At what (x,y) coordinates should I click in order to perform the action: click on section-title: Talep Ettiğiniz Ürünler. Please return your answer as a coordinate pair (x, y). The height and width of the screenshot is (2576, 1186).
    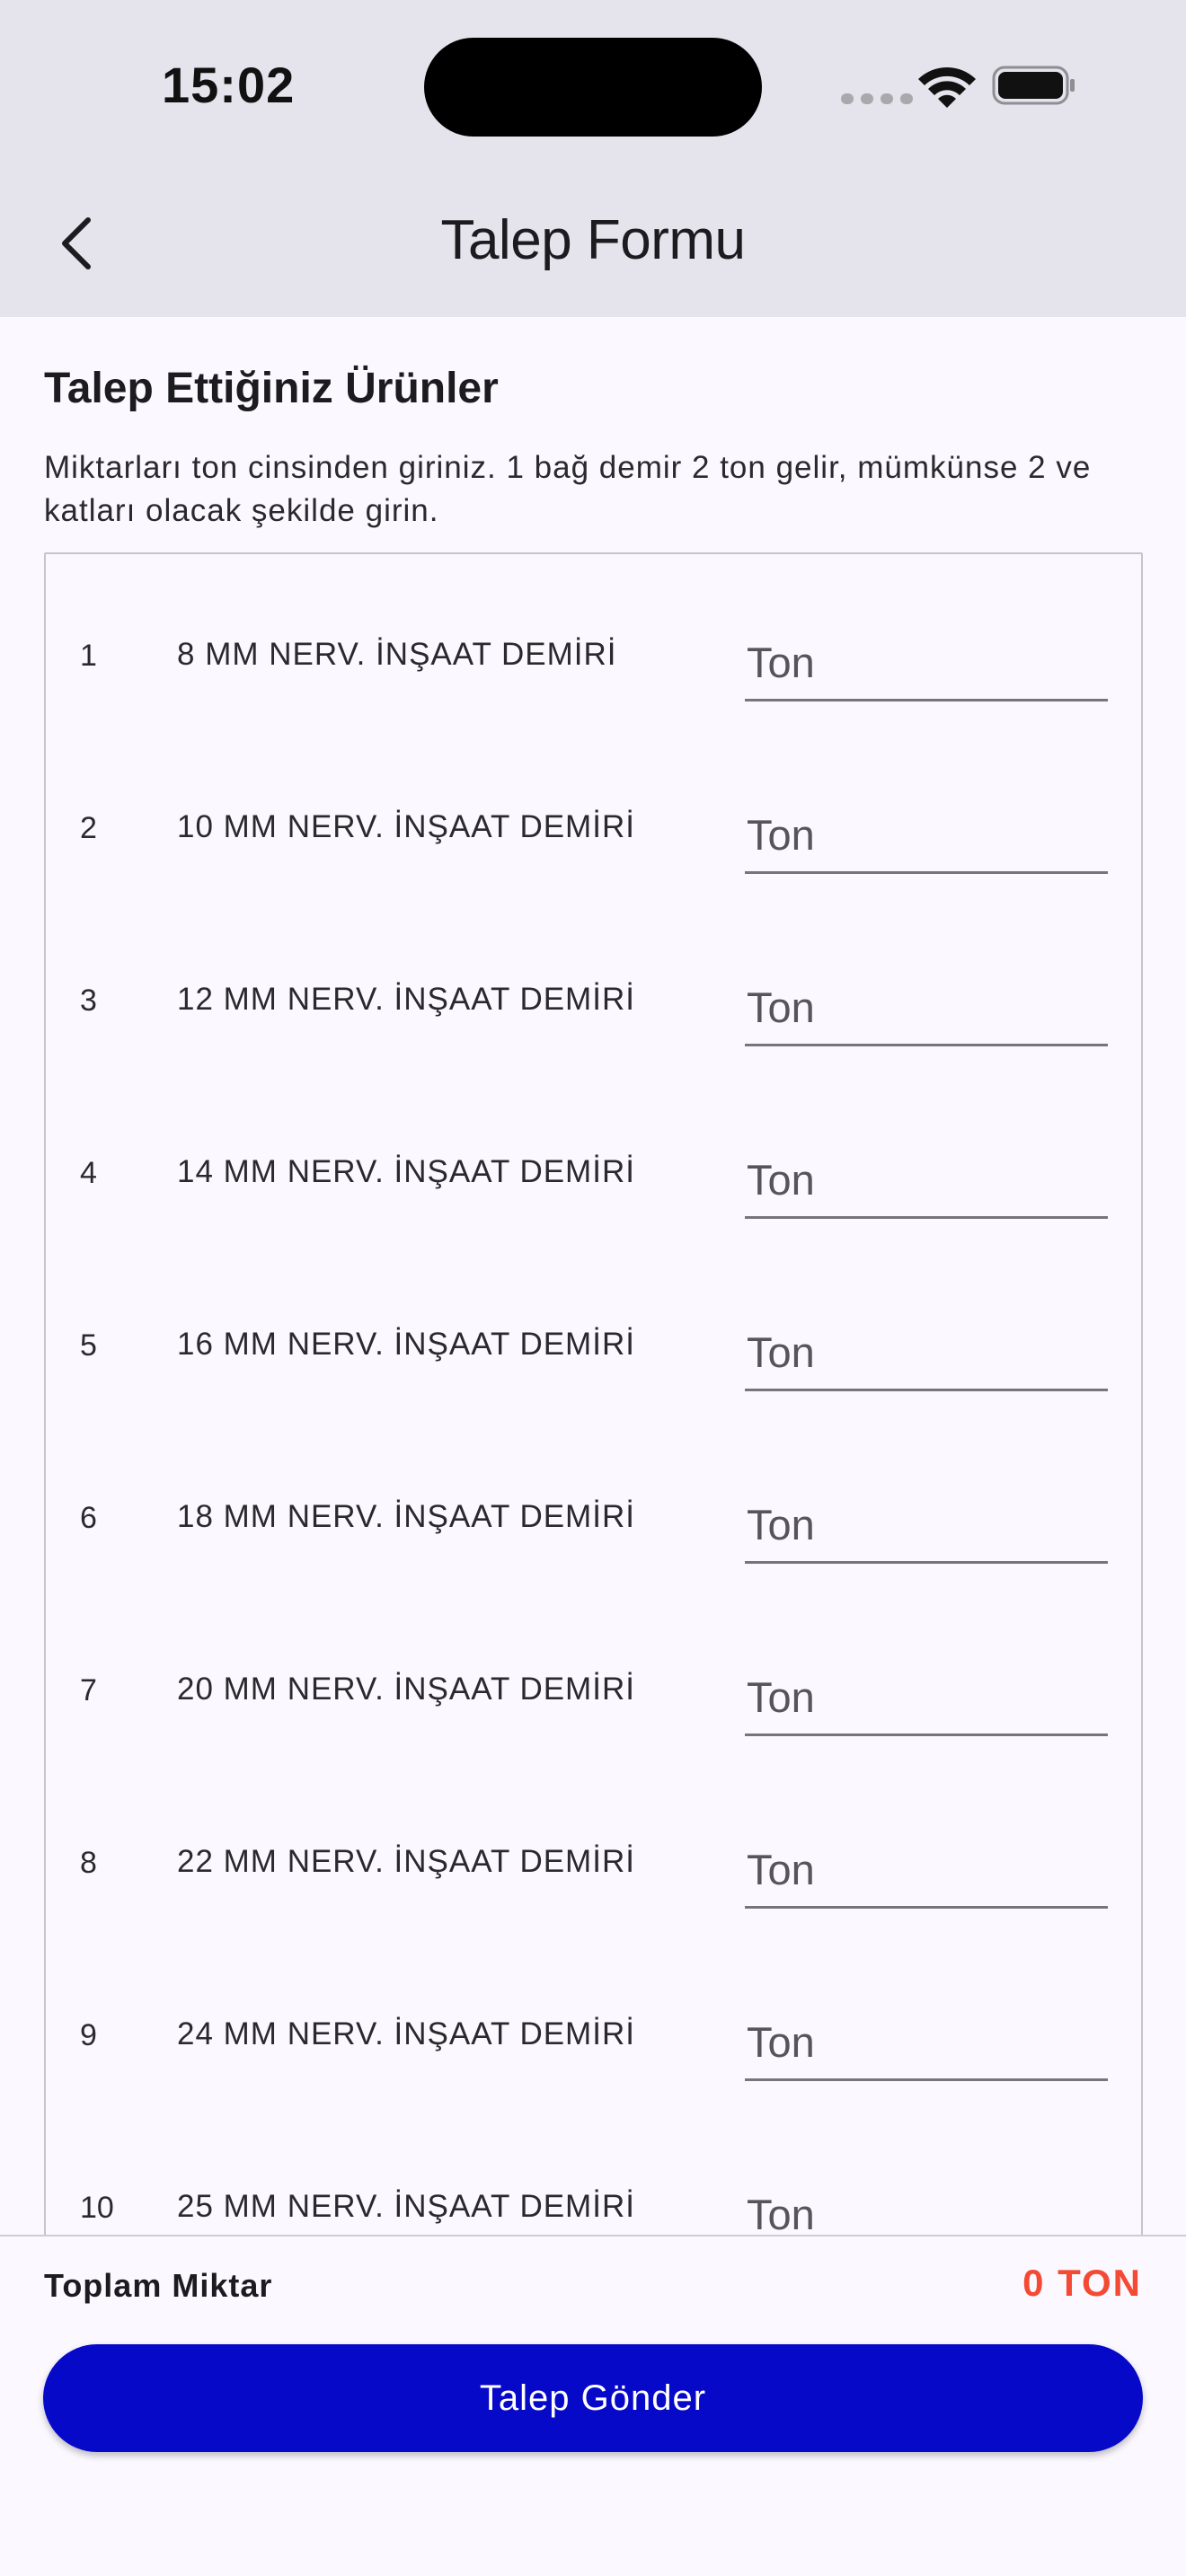
    Looking at the image, I should click on (271, 388).